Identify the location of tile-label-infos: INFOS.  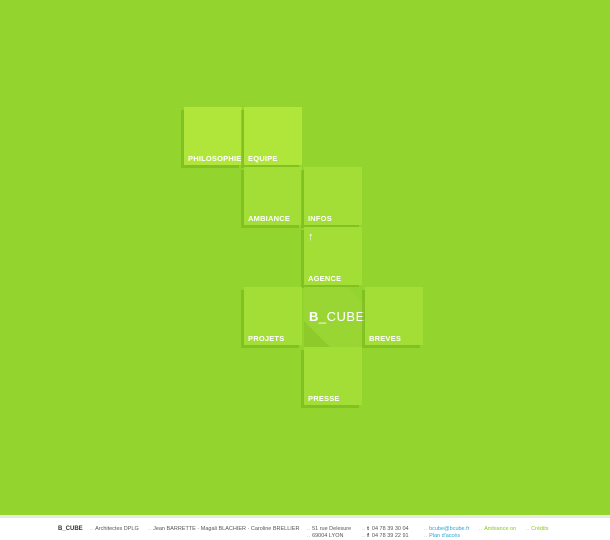
(320, 218).